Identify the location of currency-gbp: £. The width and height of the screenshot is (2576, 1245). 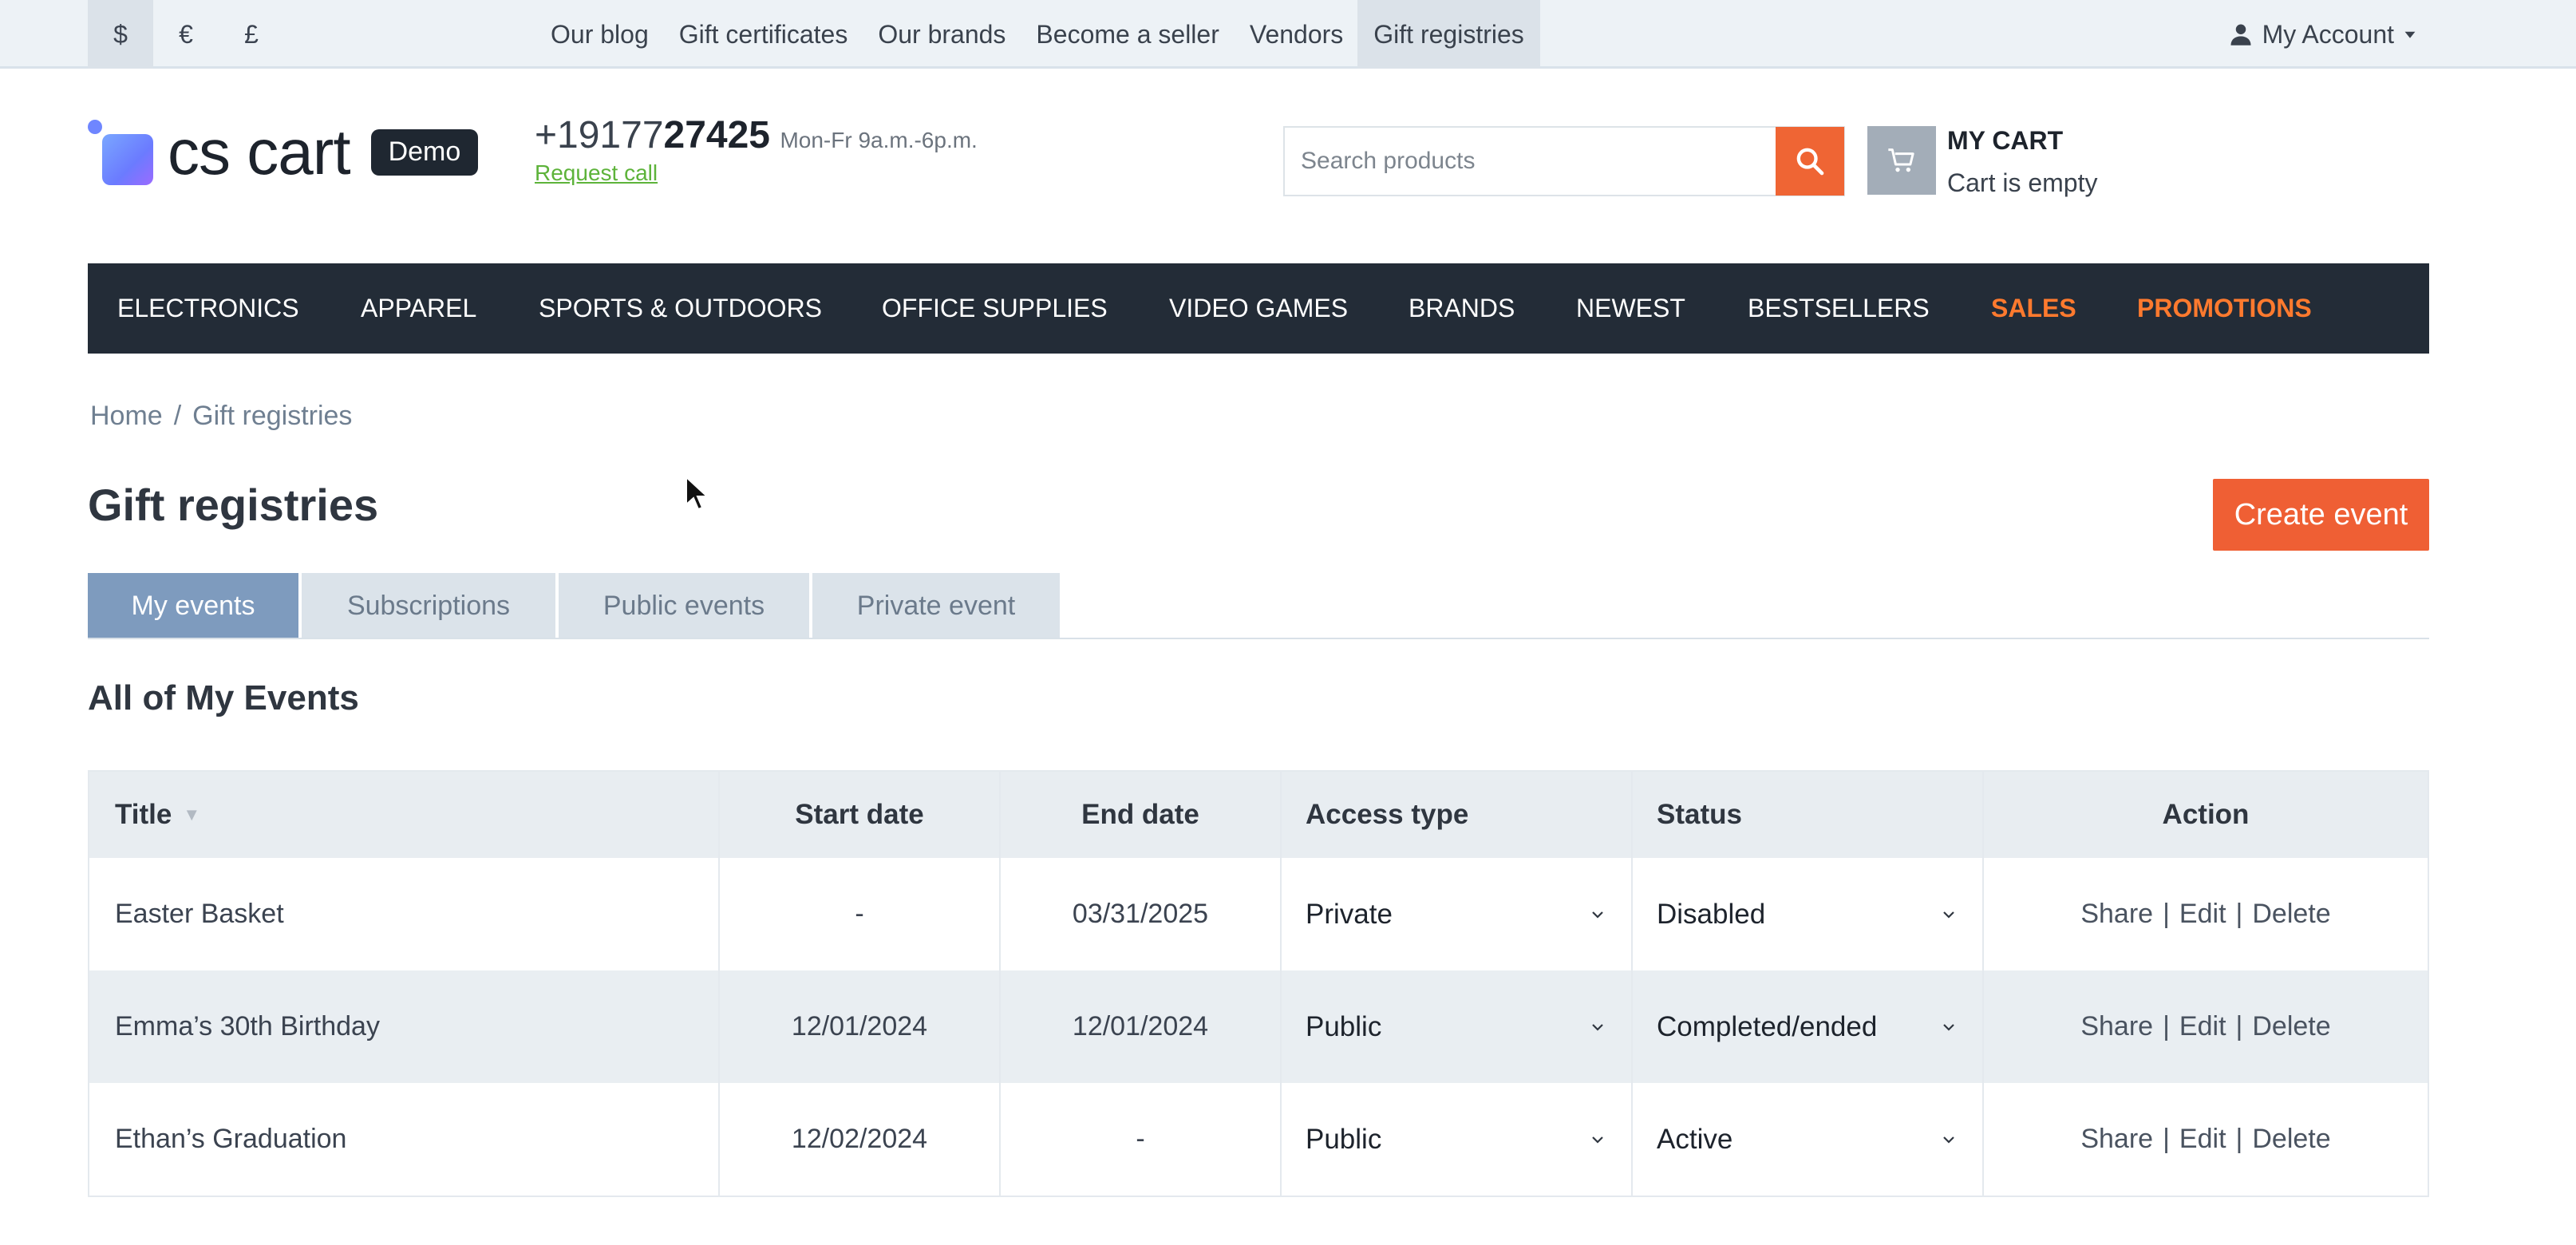
(251, 35).